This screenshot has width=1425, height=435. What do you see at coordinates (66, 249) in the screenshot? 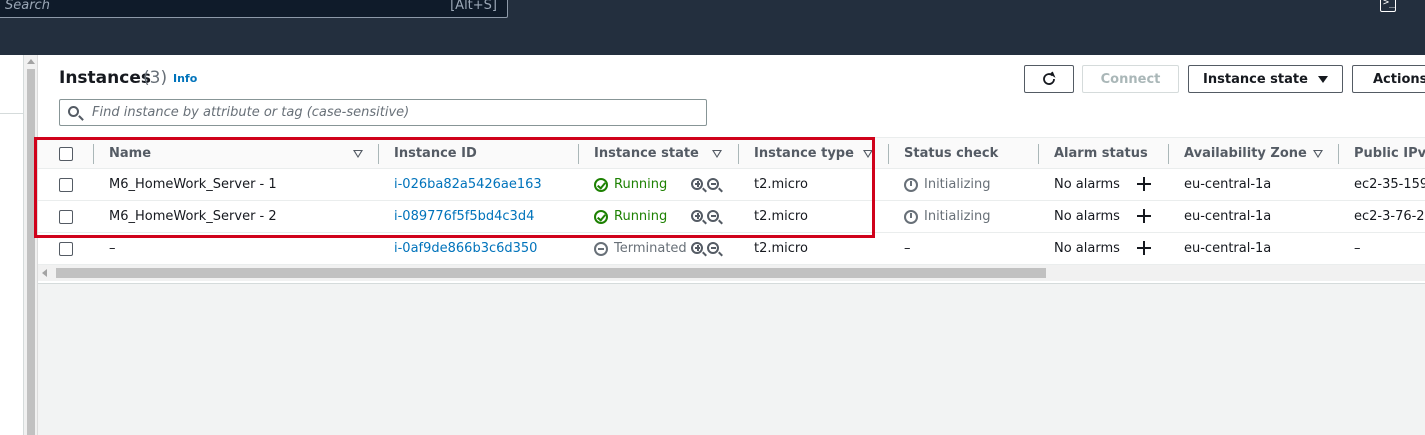
I see `row-checkbox` at bounding box center [66, 249].